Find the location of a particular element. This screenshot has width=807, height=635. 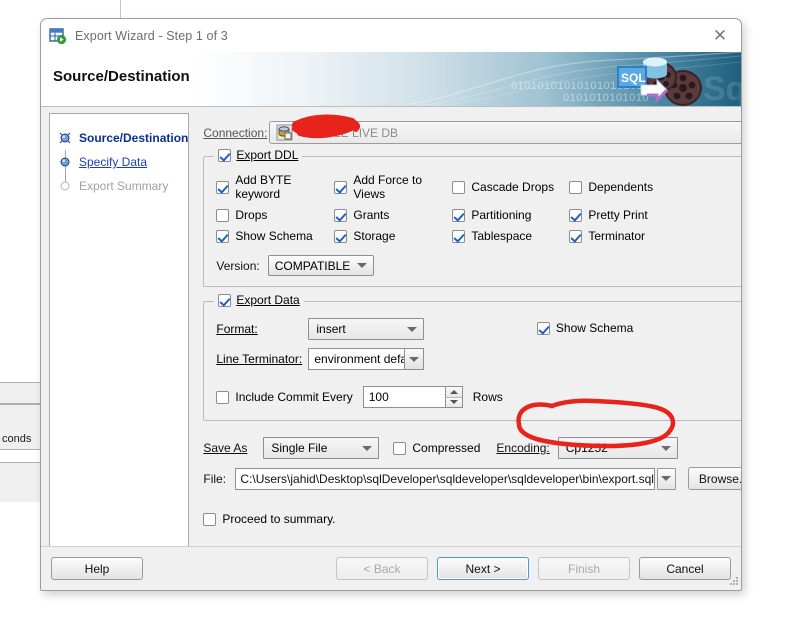

connection-dropdown: ORACLE LIVE DB is located at coordinates (505, 132).